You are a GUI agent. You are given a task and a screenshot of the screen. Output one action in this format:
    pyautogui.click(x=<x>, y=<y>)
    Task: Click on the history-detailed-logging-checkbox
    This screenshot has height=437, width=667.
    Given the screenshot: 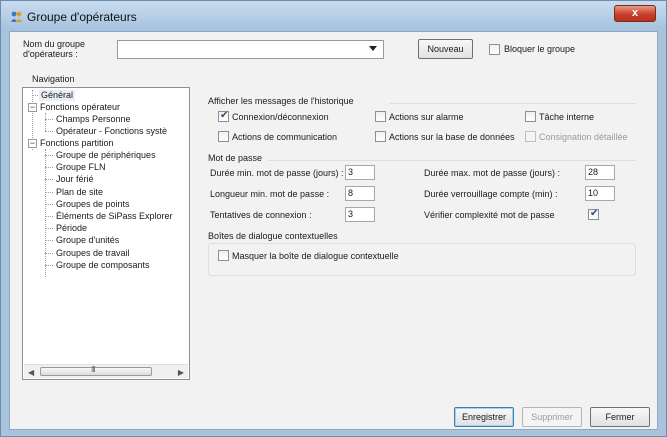 What is the action you would take?
    pyautogui.click(x=530, y=136)
    